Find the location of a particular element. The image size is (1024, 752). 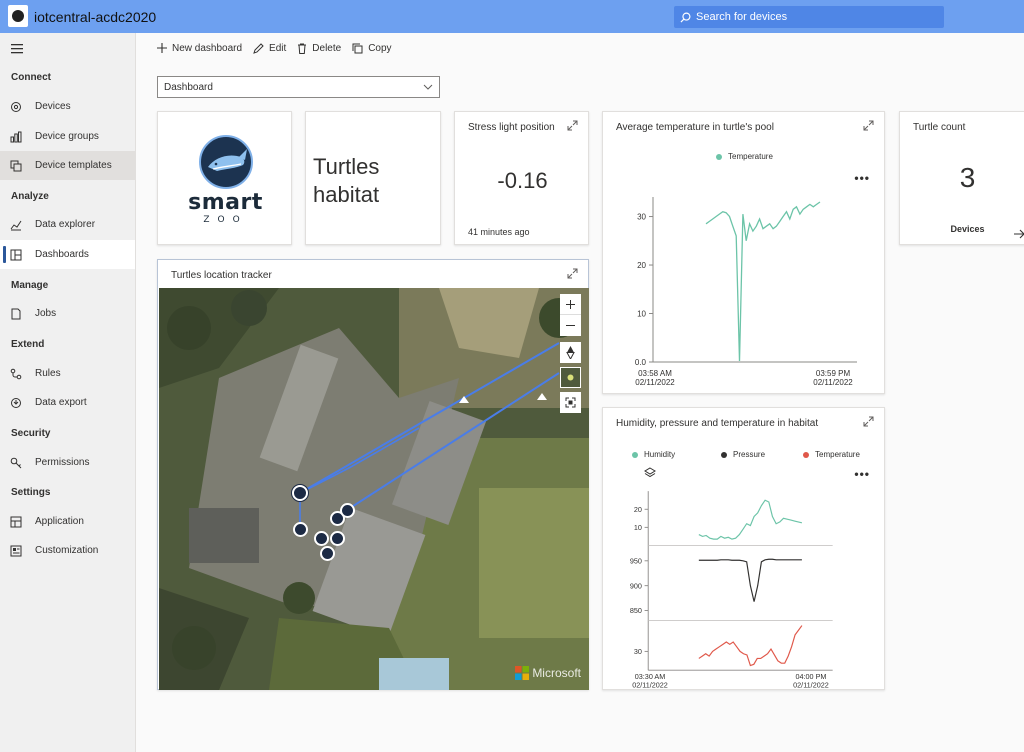

data-explorer-icon is located at coordinates (16, 225).